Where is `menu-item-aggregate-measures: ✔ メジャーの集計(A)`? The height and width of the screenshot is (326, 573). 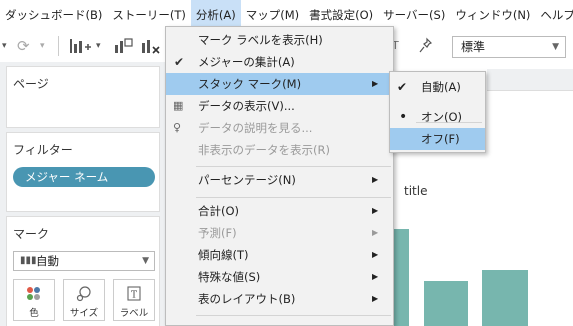
menu-item-aggregate-measures: ✔ メジャーの集計(A) is located at coordinates (279, 62).